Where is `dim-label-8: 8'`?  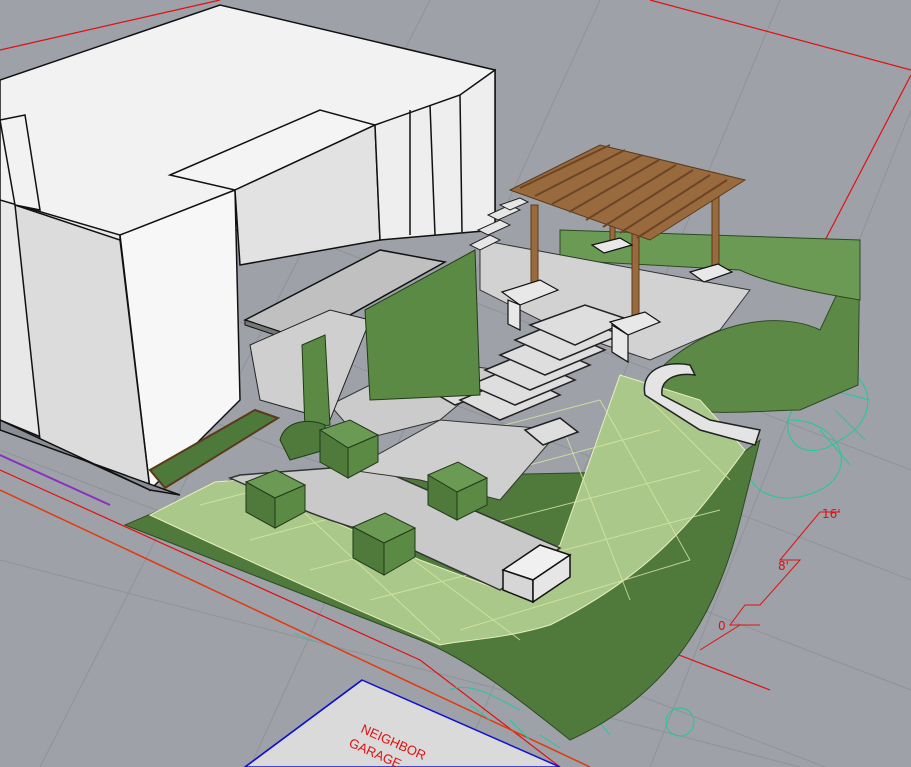
dim-label-8: 8' is located at coordinates (783, 566).